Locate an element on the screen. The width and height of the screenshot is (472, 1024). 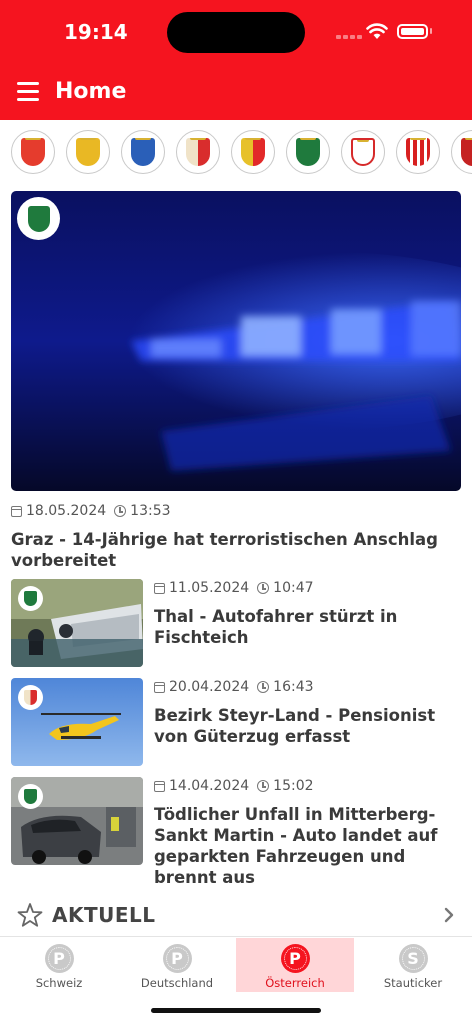
app-bar: Home is located at coordinates (236, 93).